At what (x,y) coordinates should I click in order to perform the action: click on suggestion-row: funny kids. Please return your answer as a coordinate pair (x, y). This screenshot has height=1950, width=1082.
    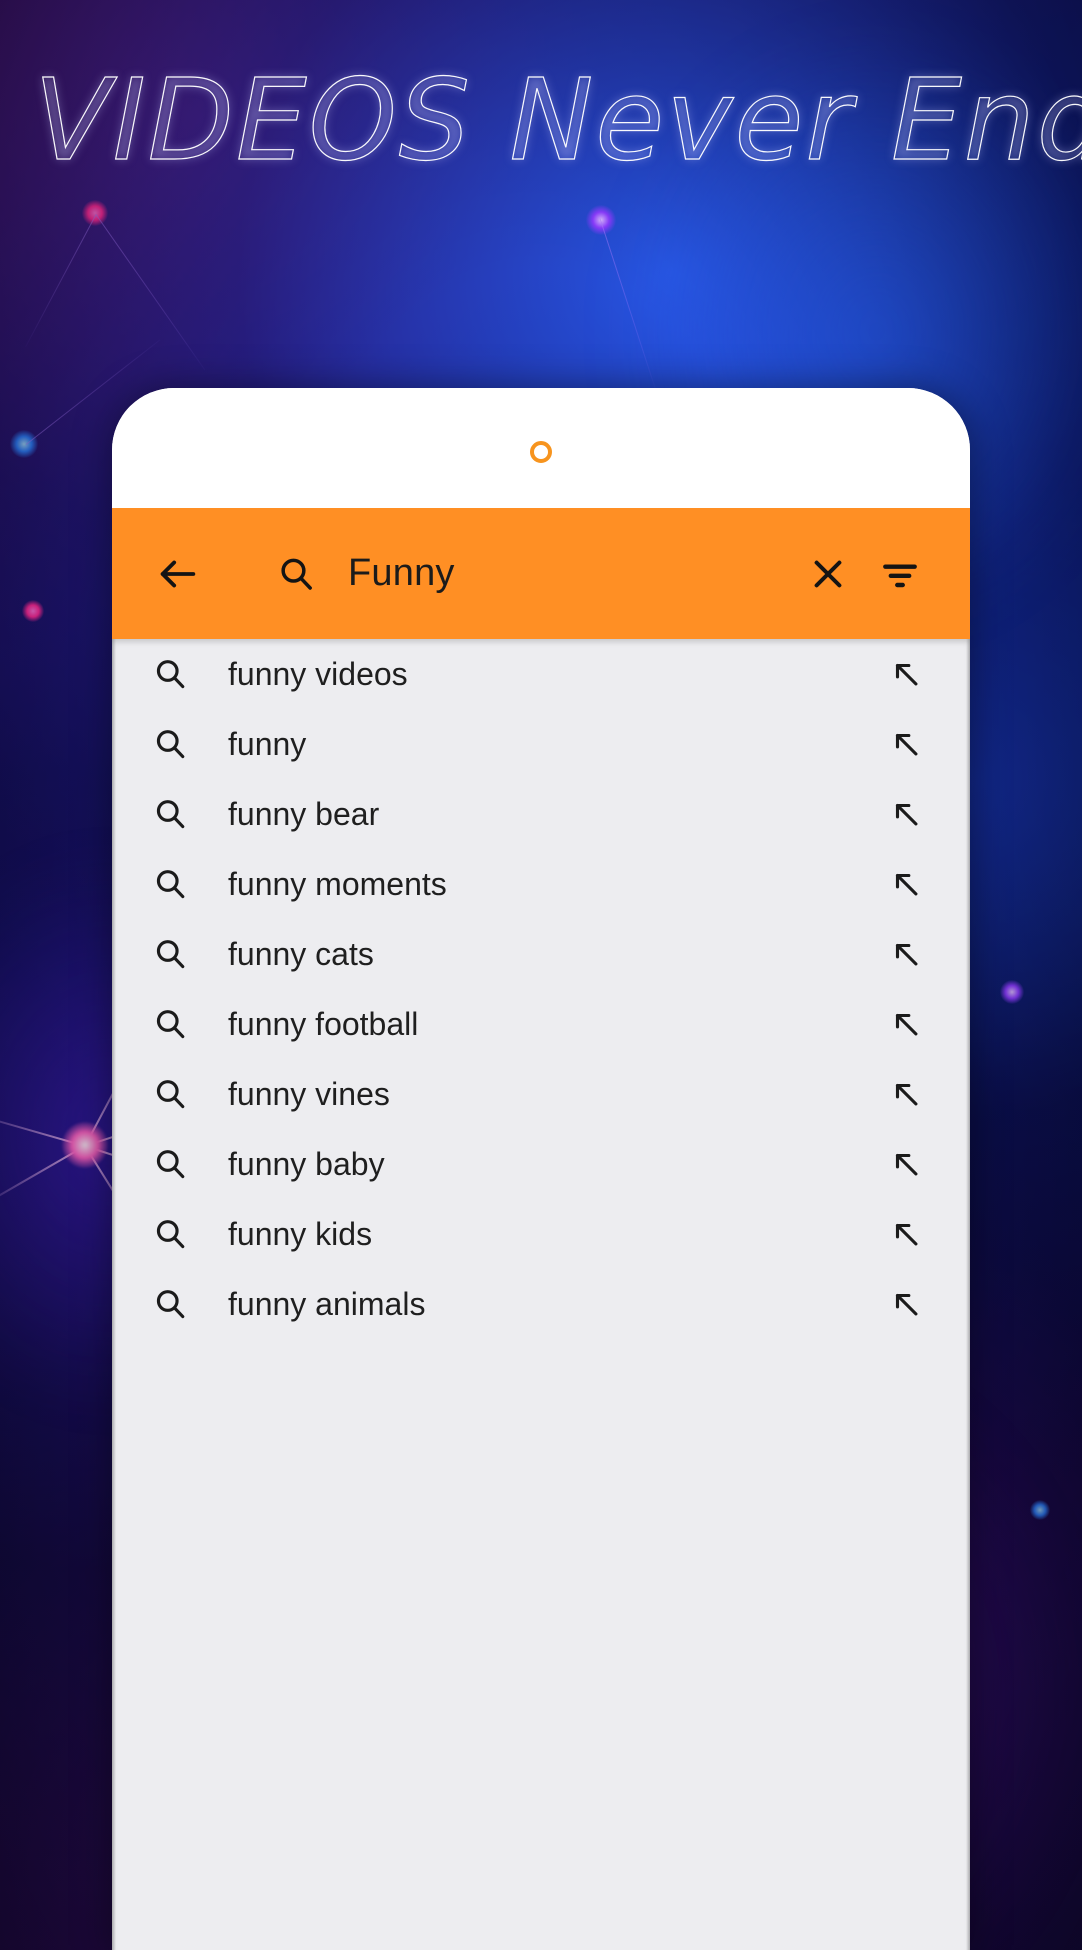
    Looking at the image, I should click on (541, 1234).